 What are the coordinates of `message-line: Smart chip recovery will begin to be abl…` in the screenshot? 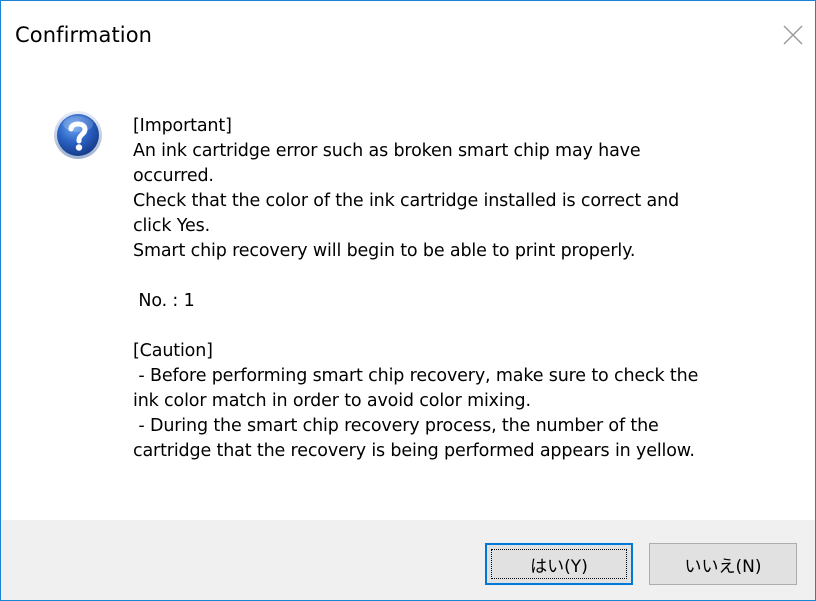 It's located at (384, 251).